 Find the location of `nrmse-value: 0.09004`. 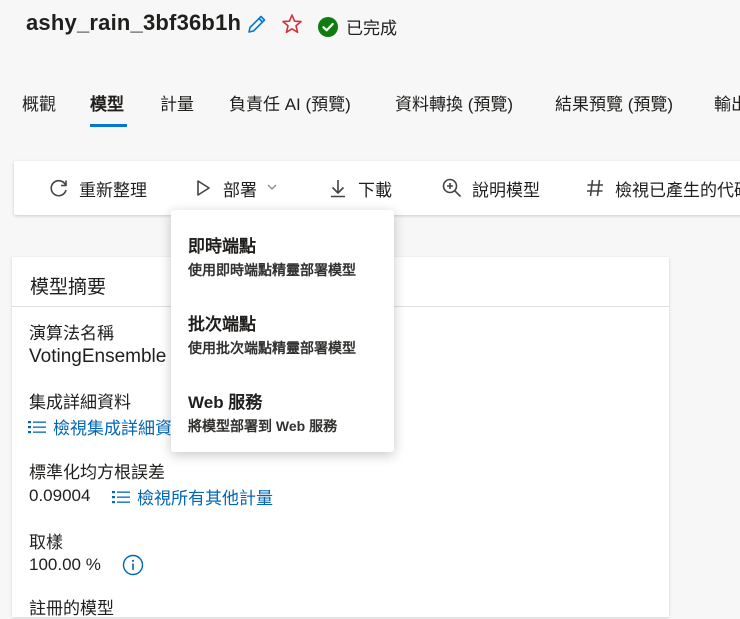

nrmse-value: 0.09004 is located at coordinates (60, 495).